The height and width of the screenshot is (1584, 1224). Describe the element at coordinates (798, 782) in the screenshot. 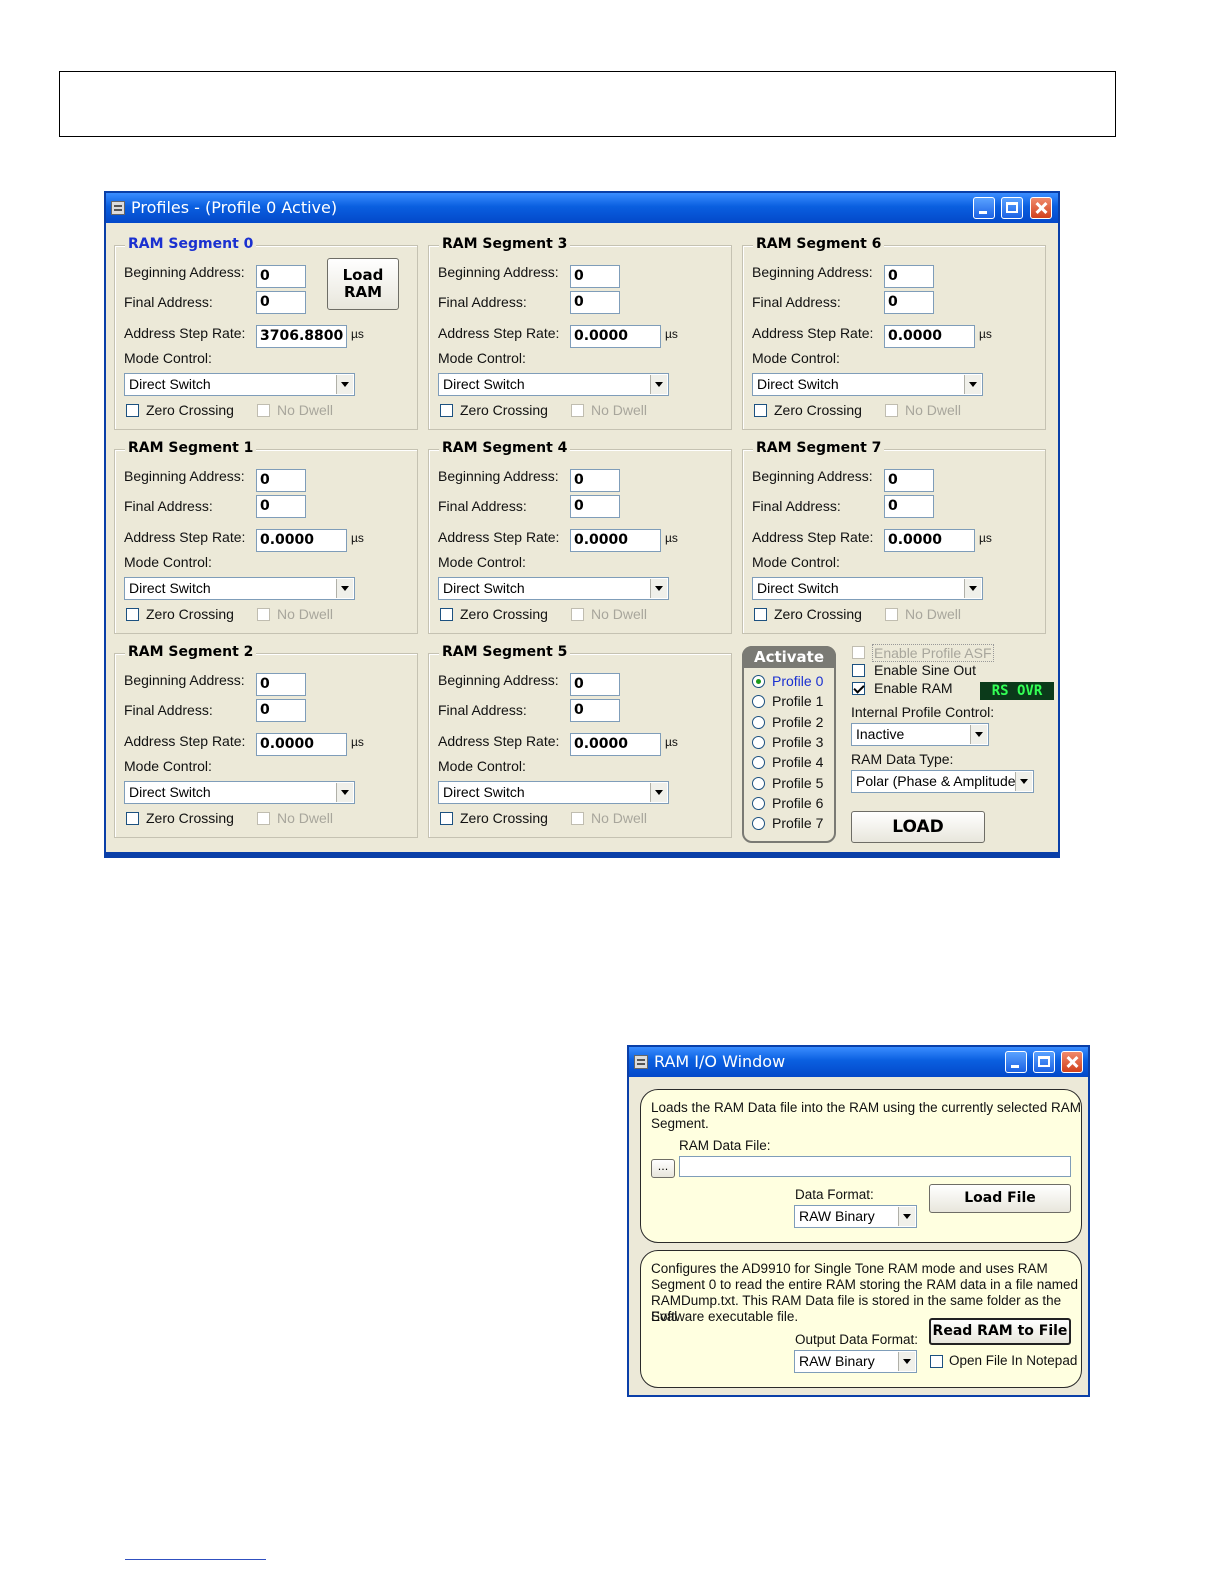

I see `profile-radio-label-5: Profile 5` at that location.